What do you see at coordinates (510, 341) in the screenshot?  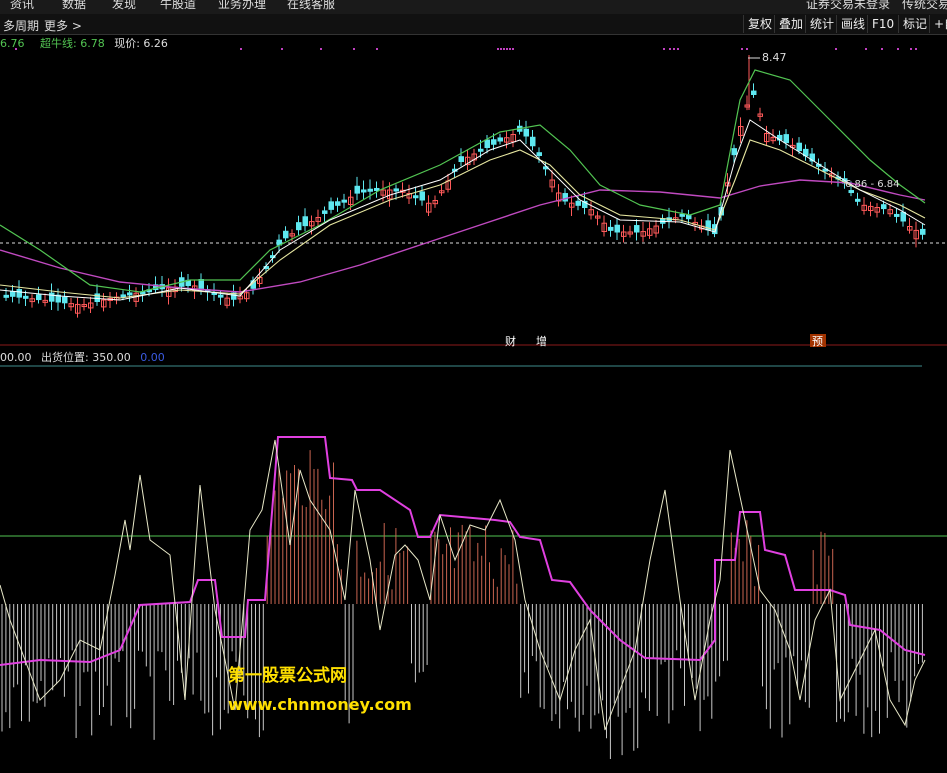 I see `event-finance: 财` at bounding box center [510, 341].